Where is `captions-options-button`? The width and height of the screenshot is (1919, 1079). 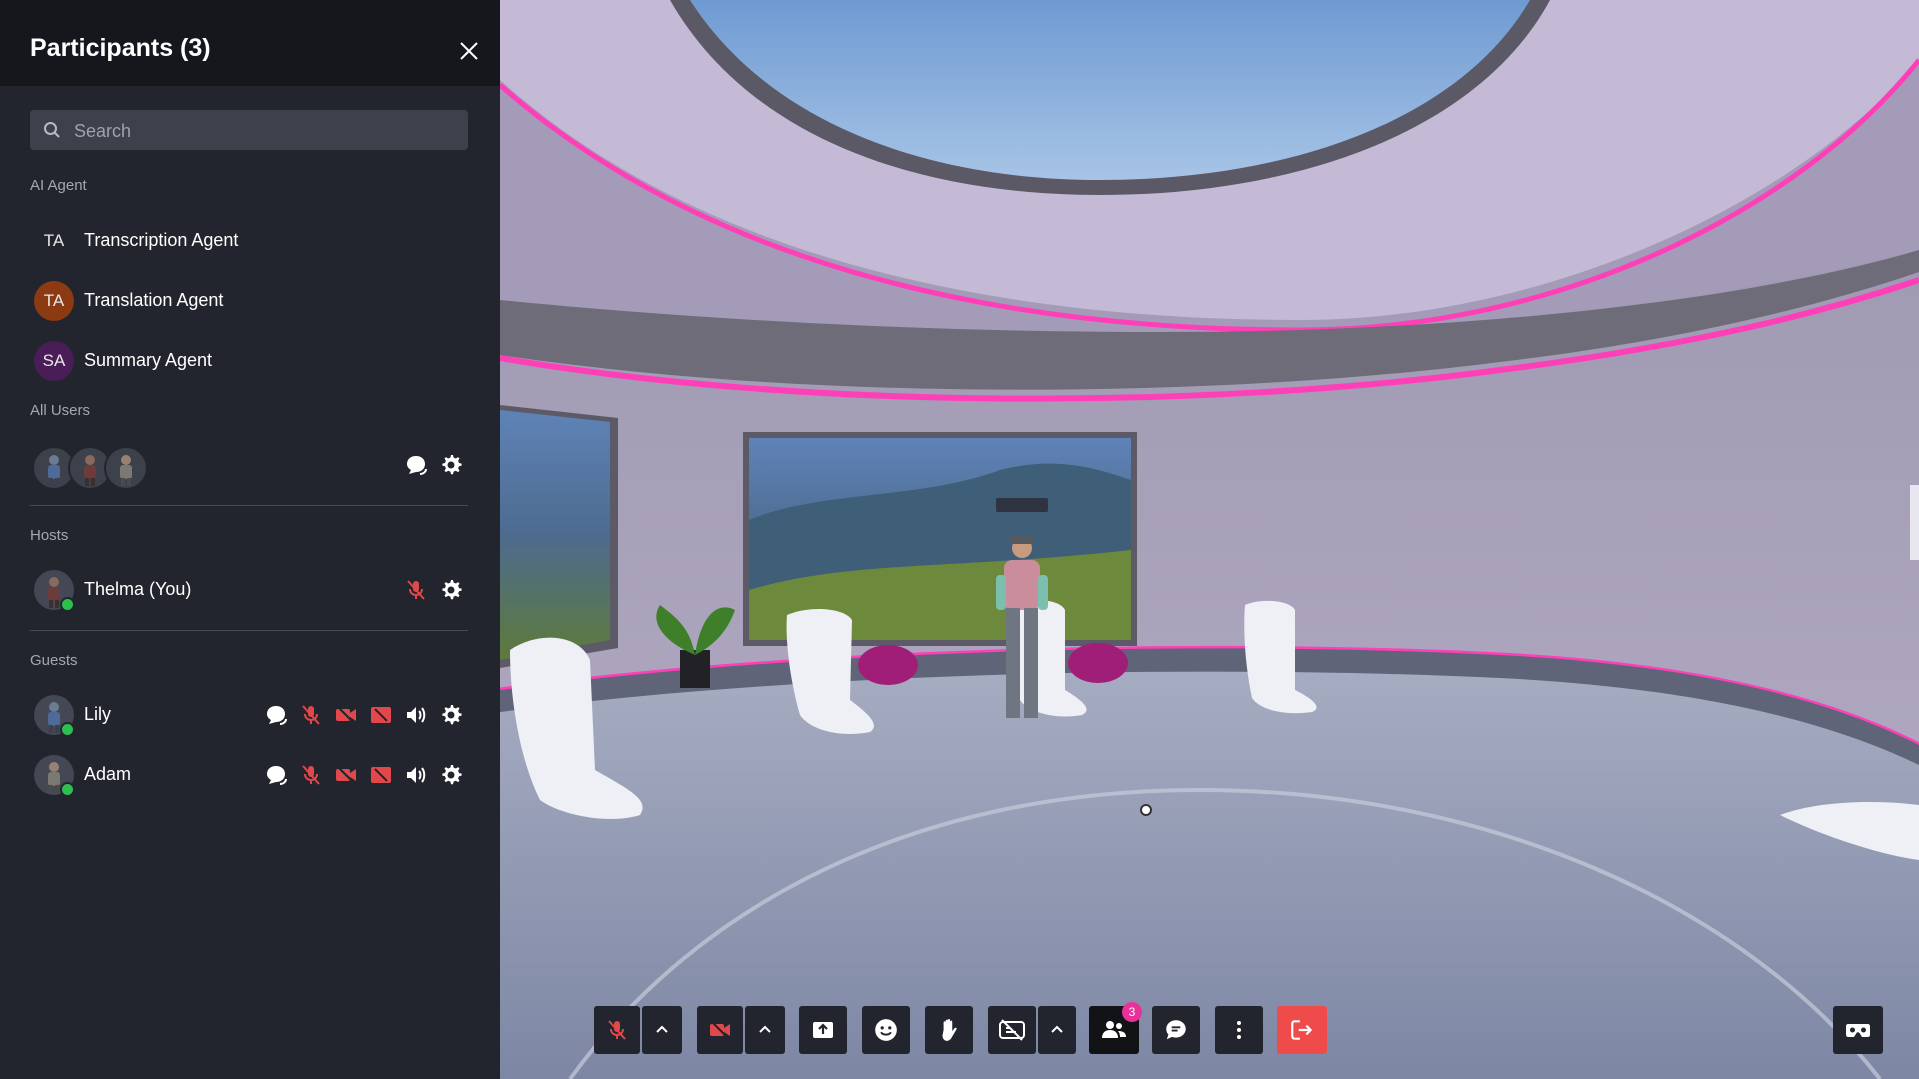
captions-options-button is located at coordinates (1057, 1030).